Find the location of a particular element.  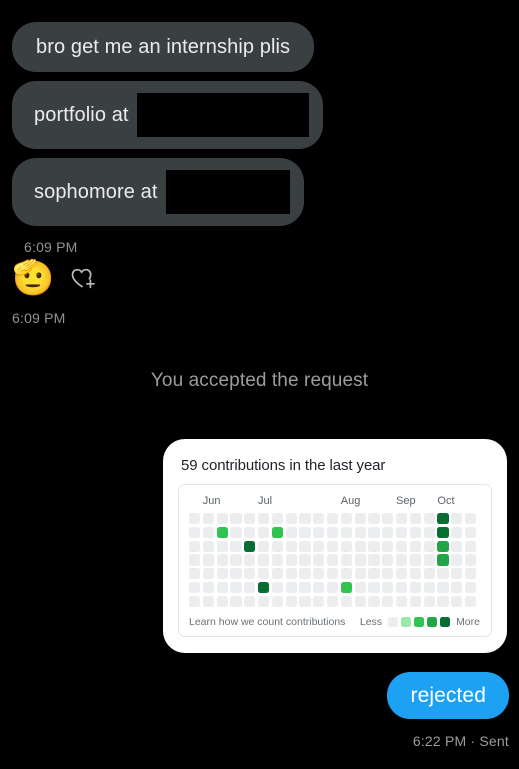

incoming-bubble-3: sophomore at is located at coordinates (158, 192).